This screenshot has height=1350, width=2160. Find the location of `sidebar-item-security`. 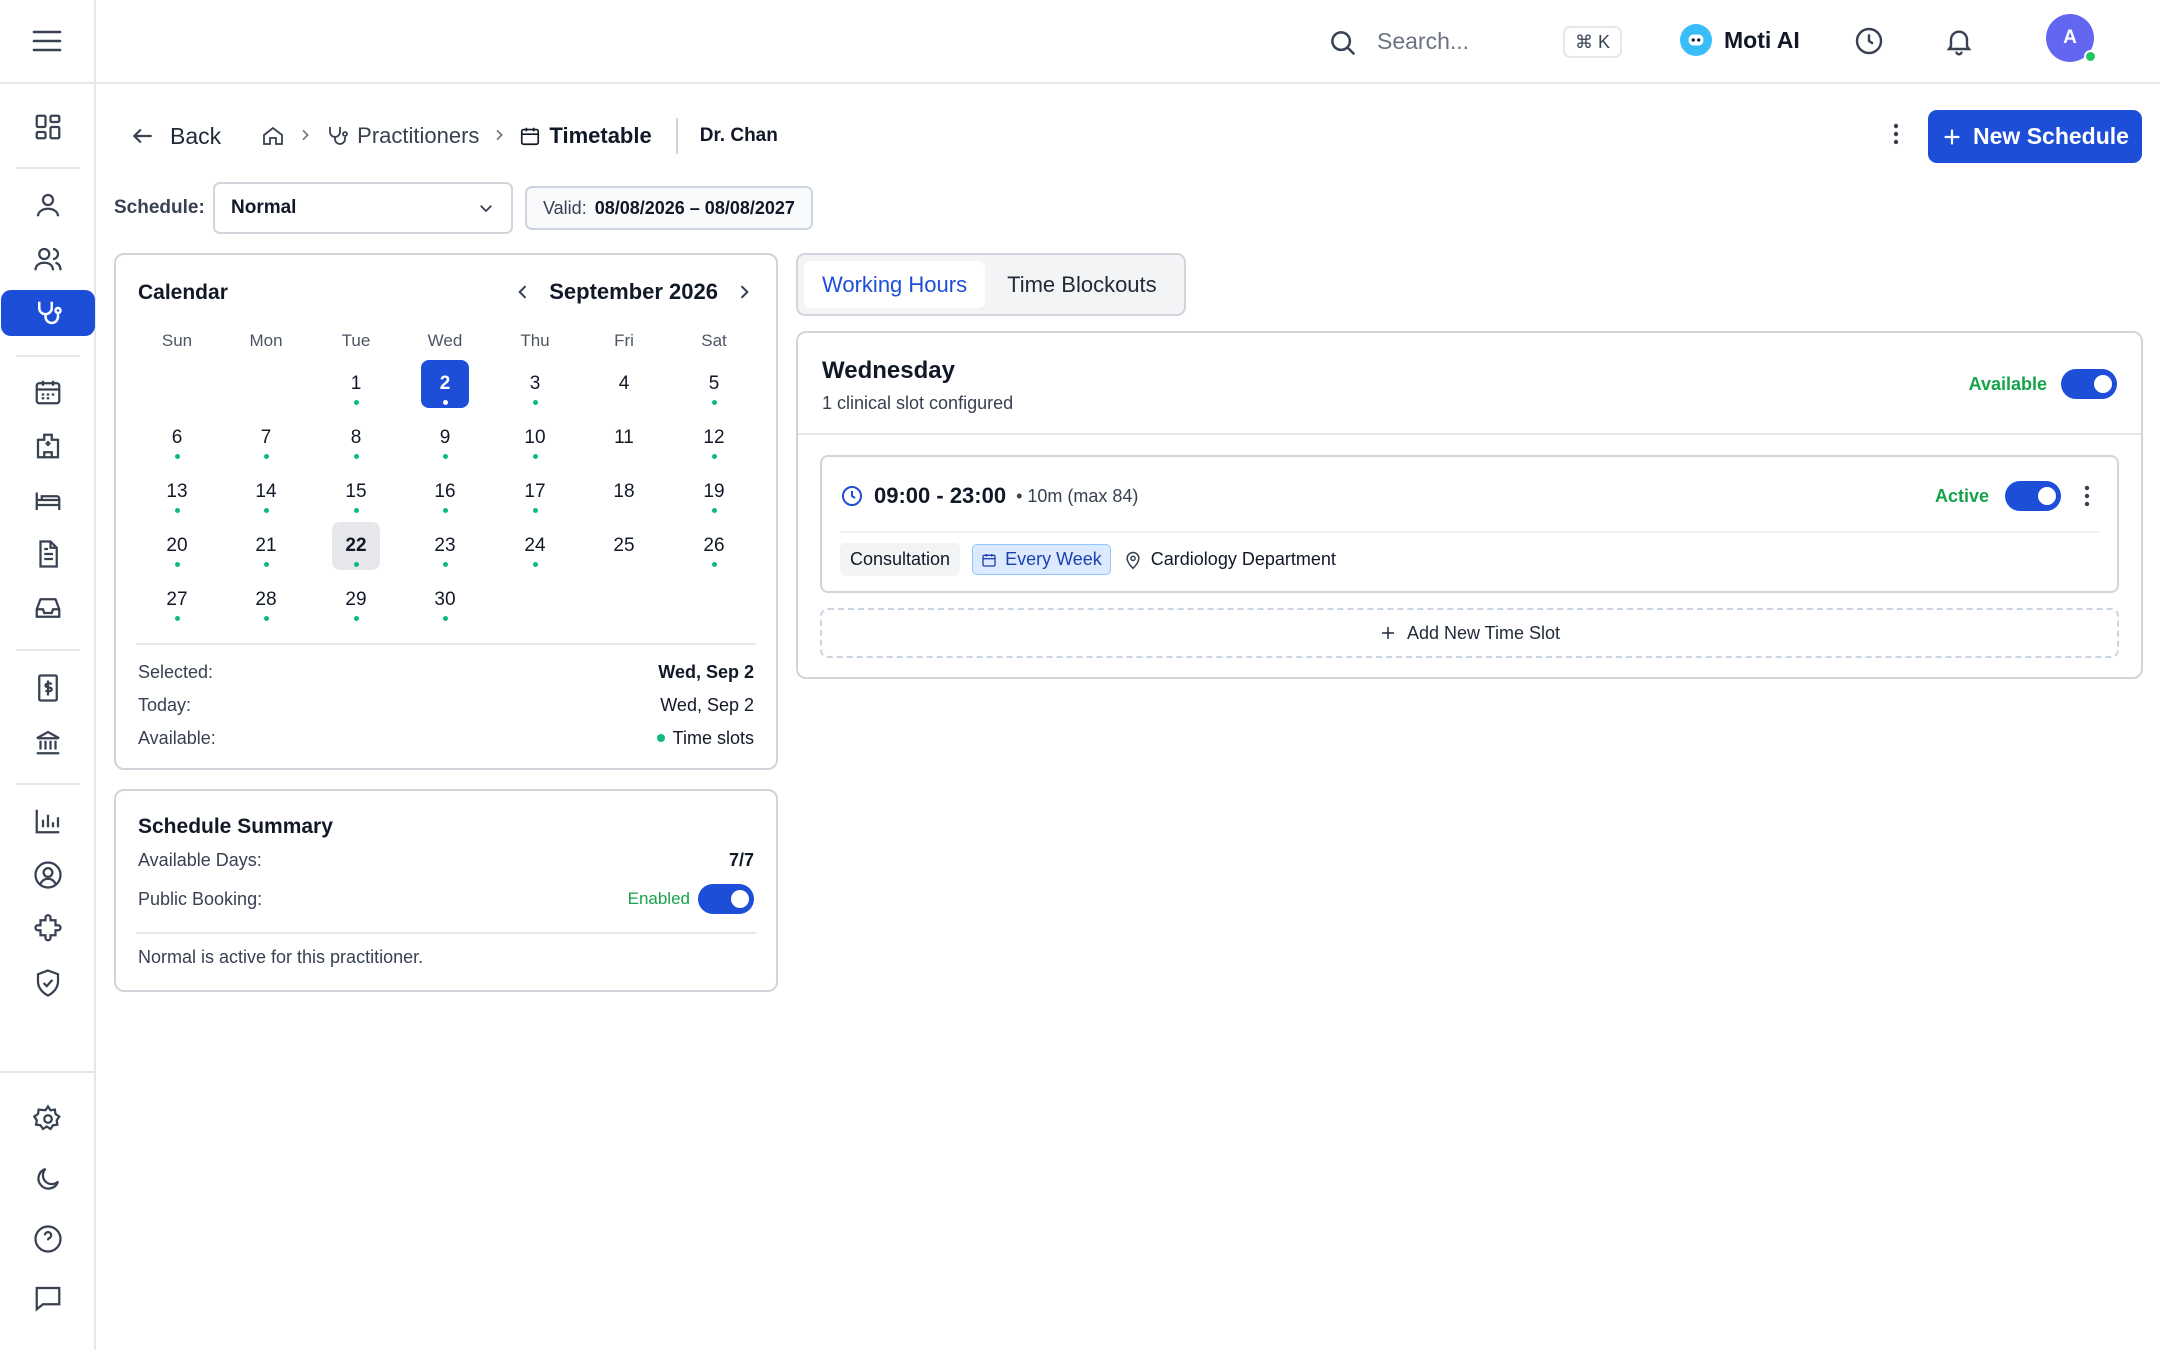

sidebar-item-security is located at coordinates (48, 983).